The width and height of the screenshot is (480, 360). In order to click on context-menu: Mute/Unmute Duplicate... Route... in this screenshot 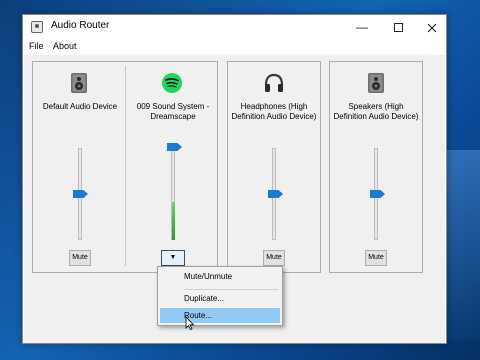, I will do `click(220, 296)`.